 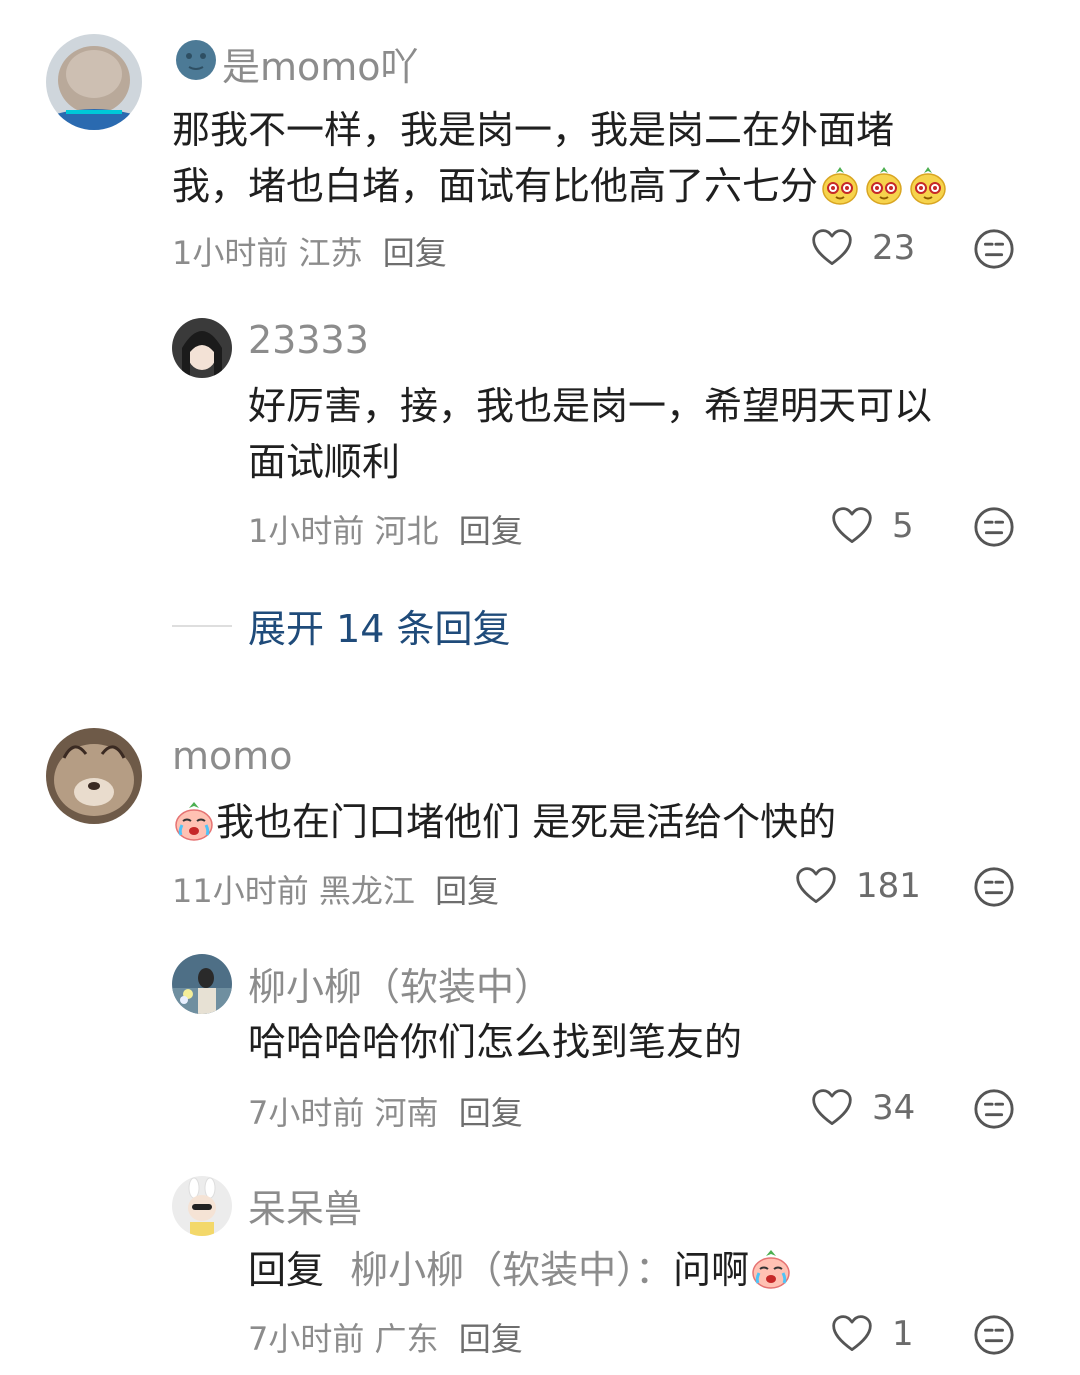 I want to click on comment-meta: 7小时前 河南 回复, so click(x=385, y=1111).